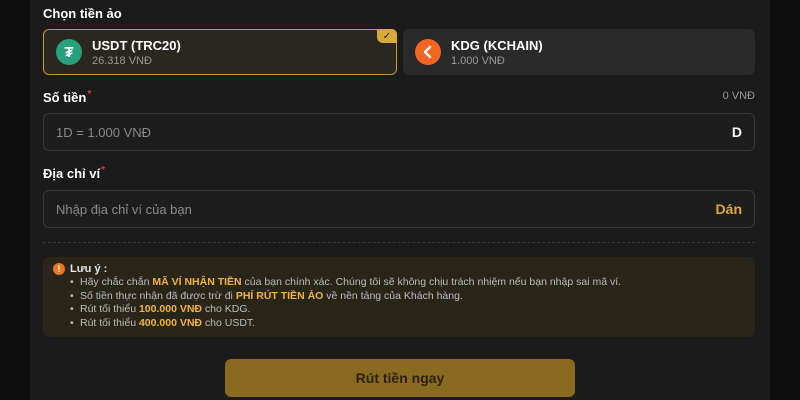  I want to click on coin-rate: 26.318 VNĐ, so click(122, 60).